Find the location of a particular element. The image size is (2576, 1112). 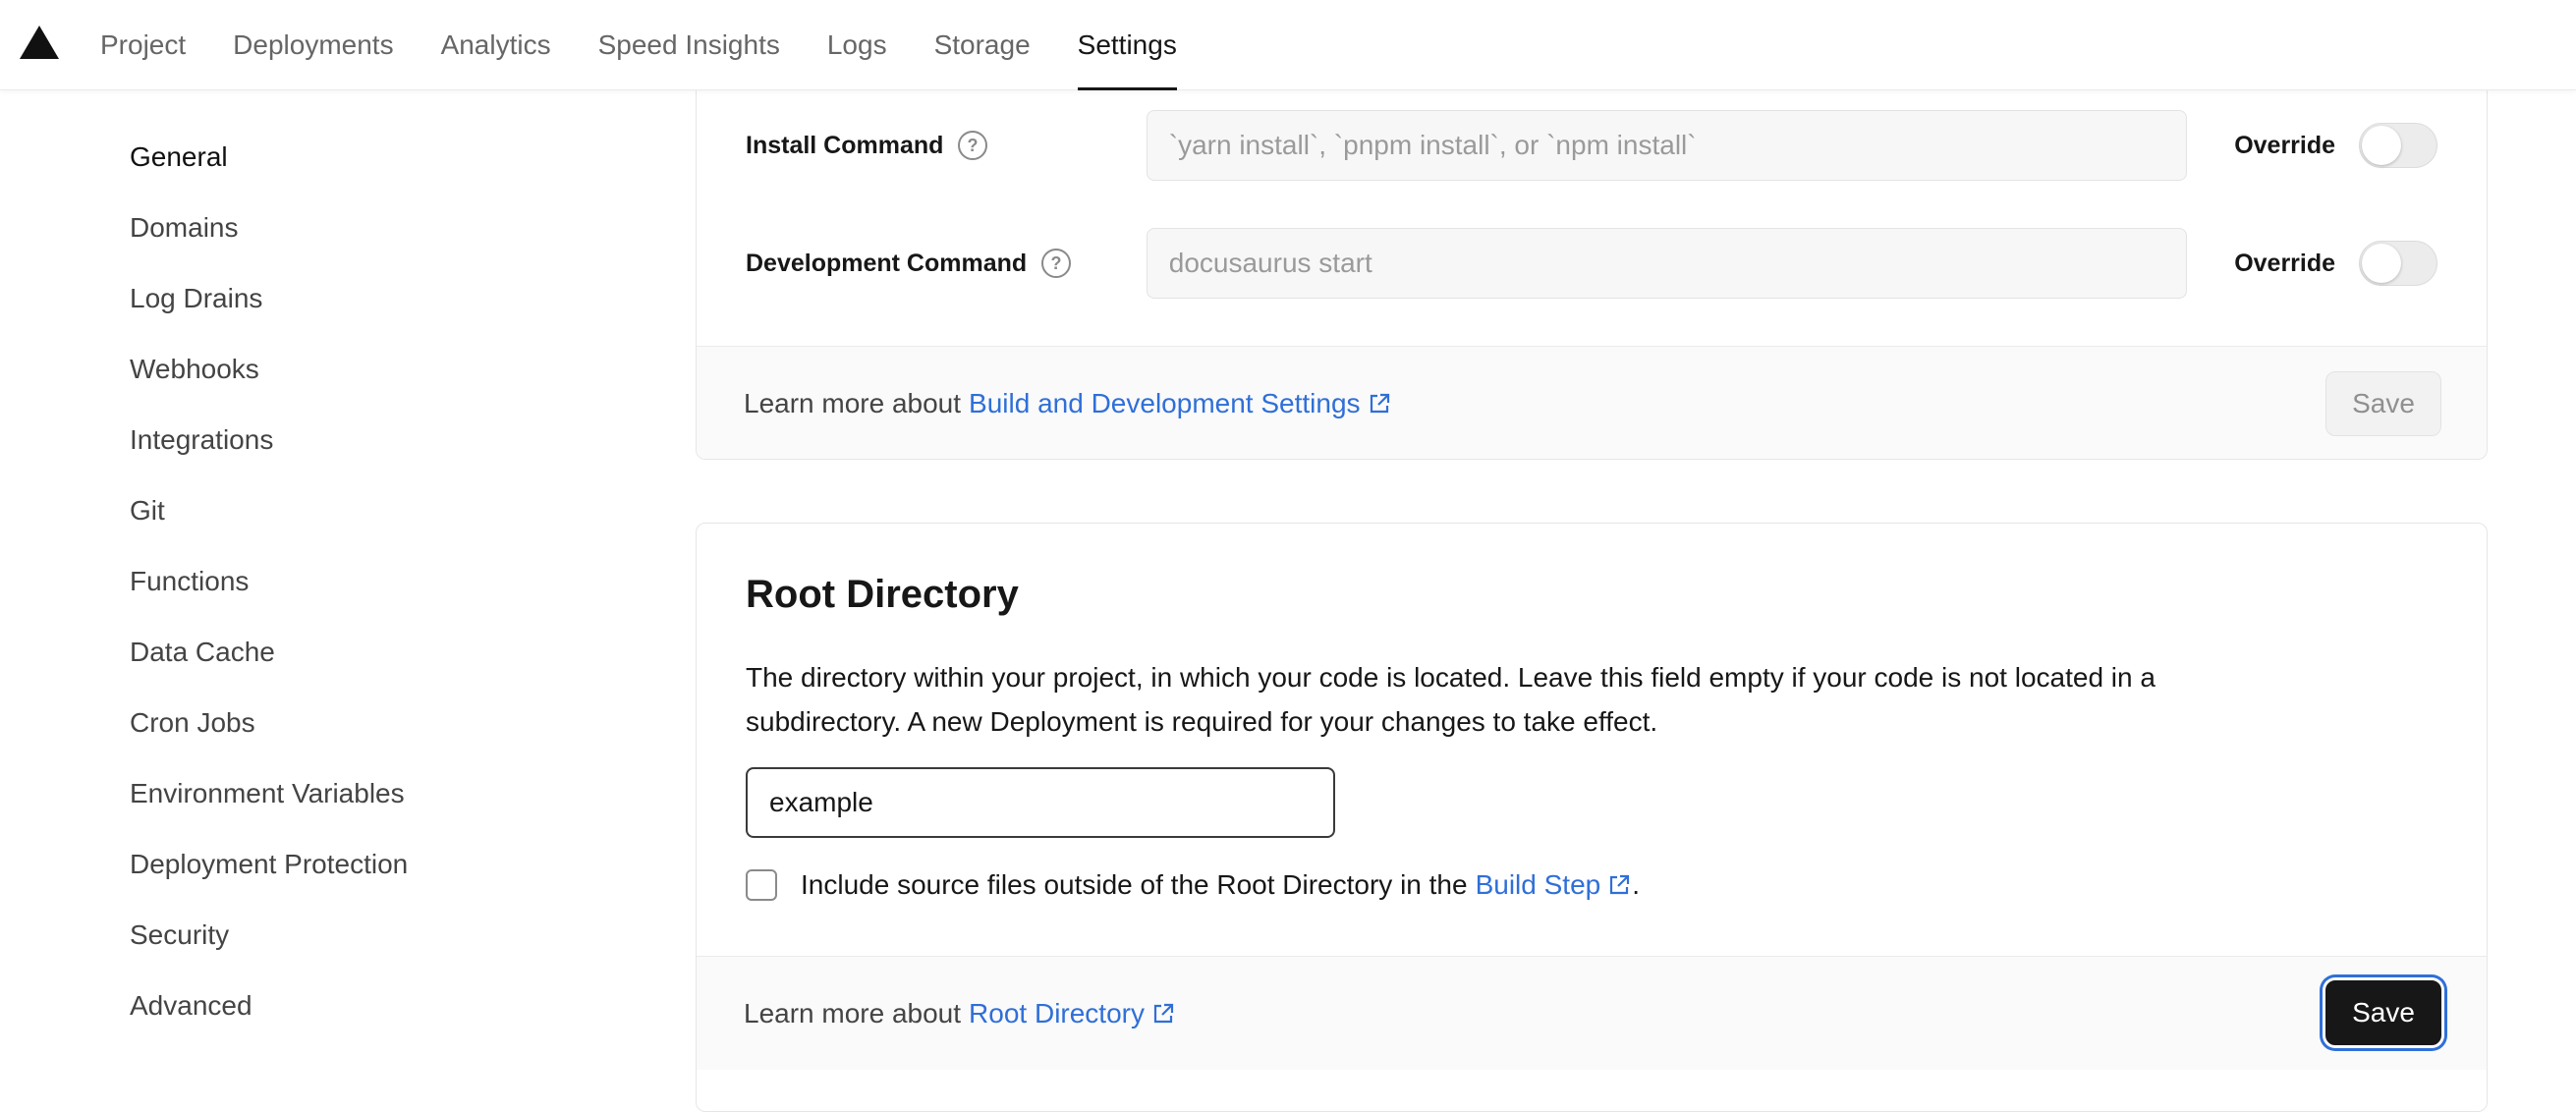

vercel-triangle-icon is located at coordinates (39, 42).